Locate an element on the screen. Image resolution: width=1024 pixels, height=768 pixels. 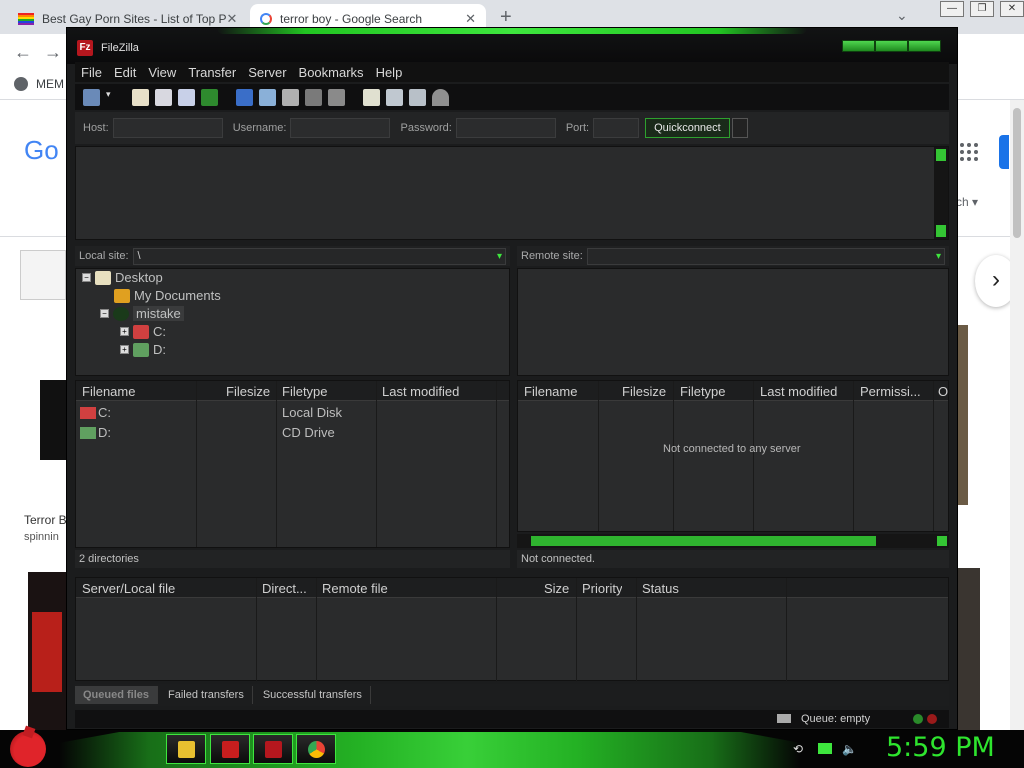
quickconnect-dropdown is located at coordinates (739, 128).